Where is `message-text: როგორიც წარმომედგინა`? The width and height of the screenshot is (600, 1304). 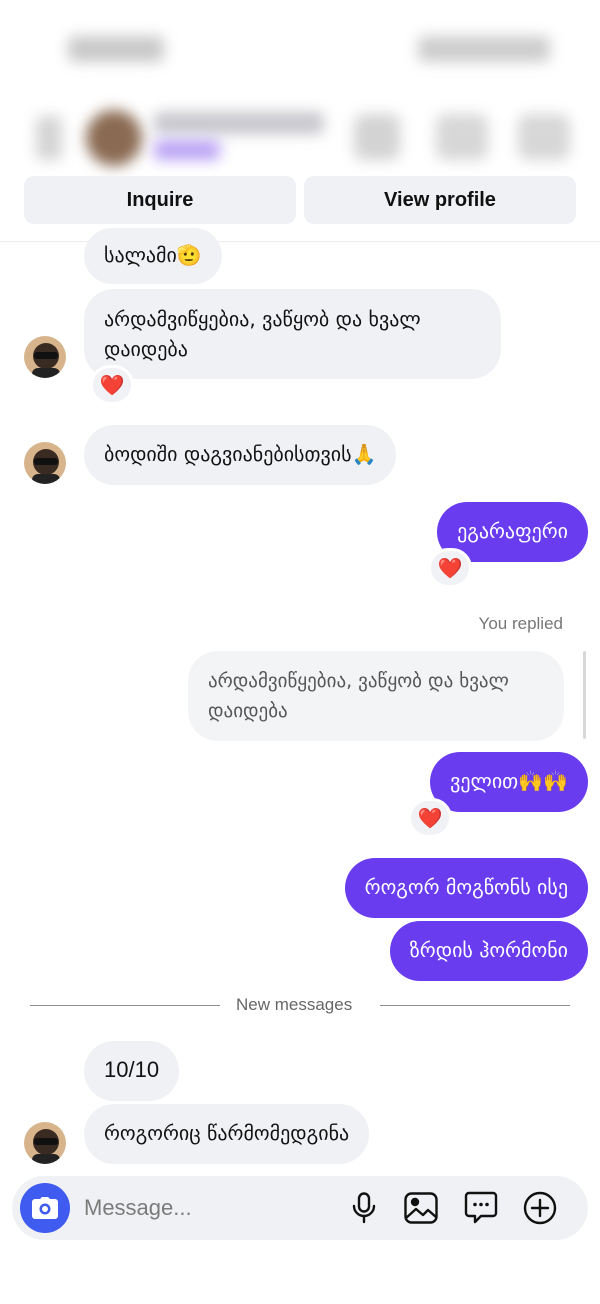
message-text: როგორიც წარმომედგინა is located at coordinates (227, 1133).